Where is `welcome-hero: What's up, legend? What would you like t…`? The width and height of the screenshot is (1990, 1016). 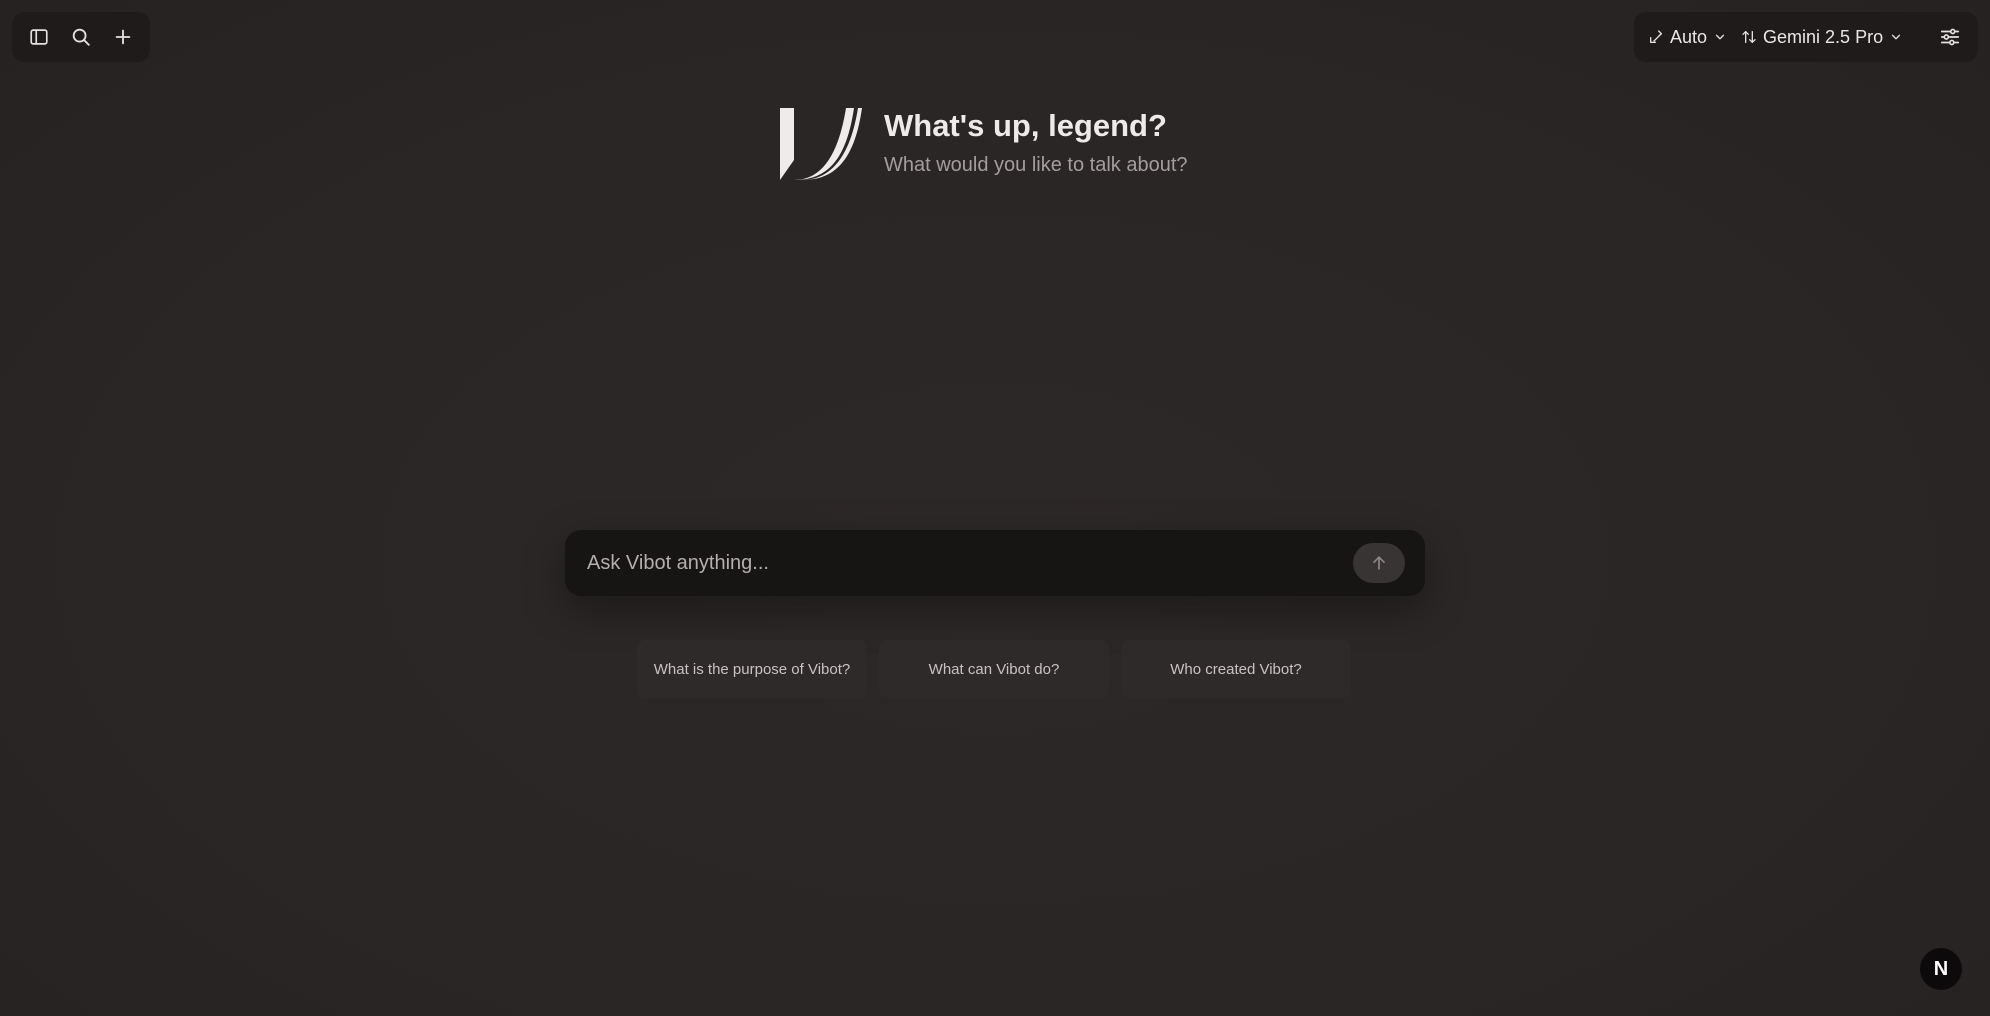
welcome-hero: What's up, legend? What would you like t… is located at coordinates (984, 144).